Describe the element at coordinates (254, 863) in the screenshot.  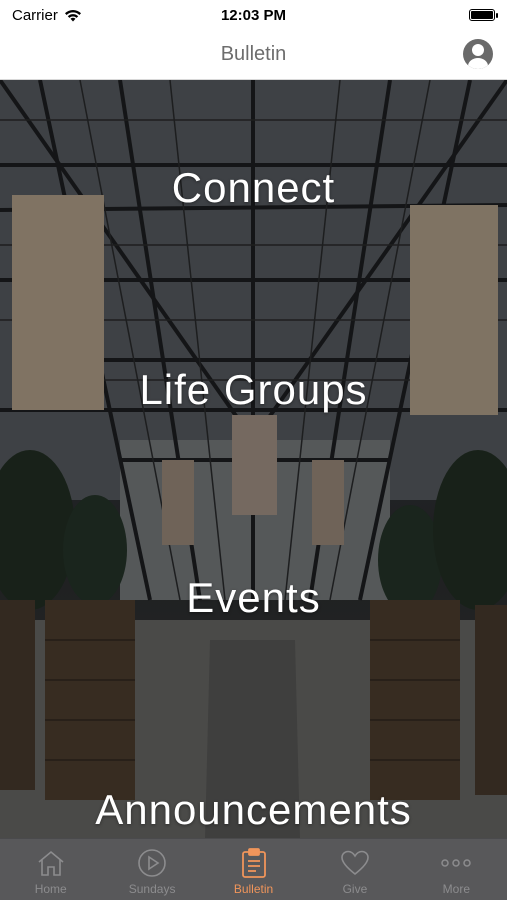
I see `clipboard-icon` at that location.